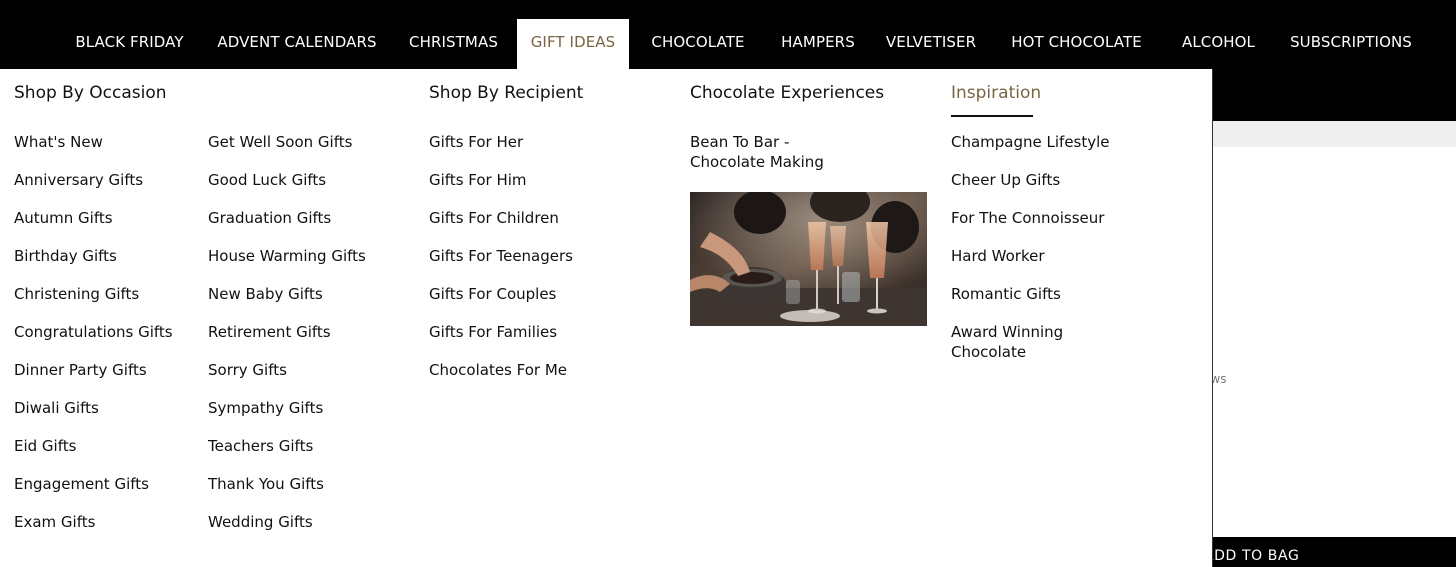 The width and height of the screenshot is (1456, 567). What do you see at coordinates (93, 151) in the screenshot?
I see `menu-link-whats-new: What's New` at bounding box center [93, 151].